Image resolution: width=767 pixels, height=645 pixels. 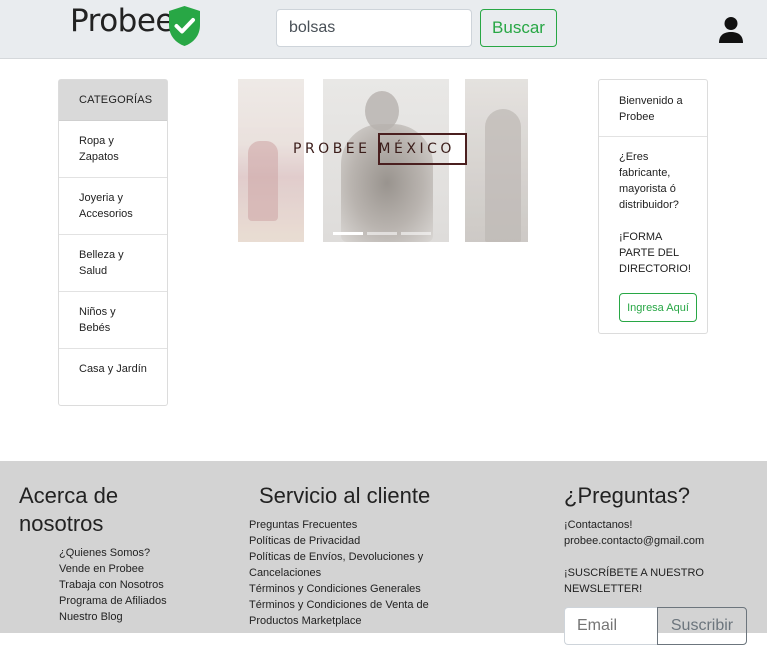 I want to click on subscribe-button: Suscribir, so click(x=702, y=626).